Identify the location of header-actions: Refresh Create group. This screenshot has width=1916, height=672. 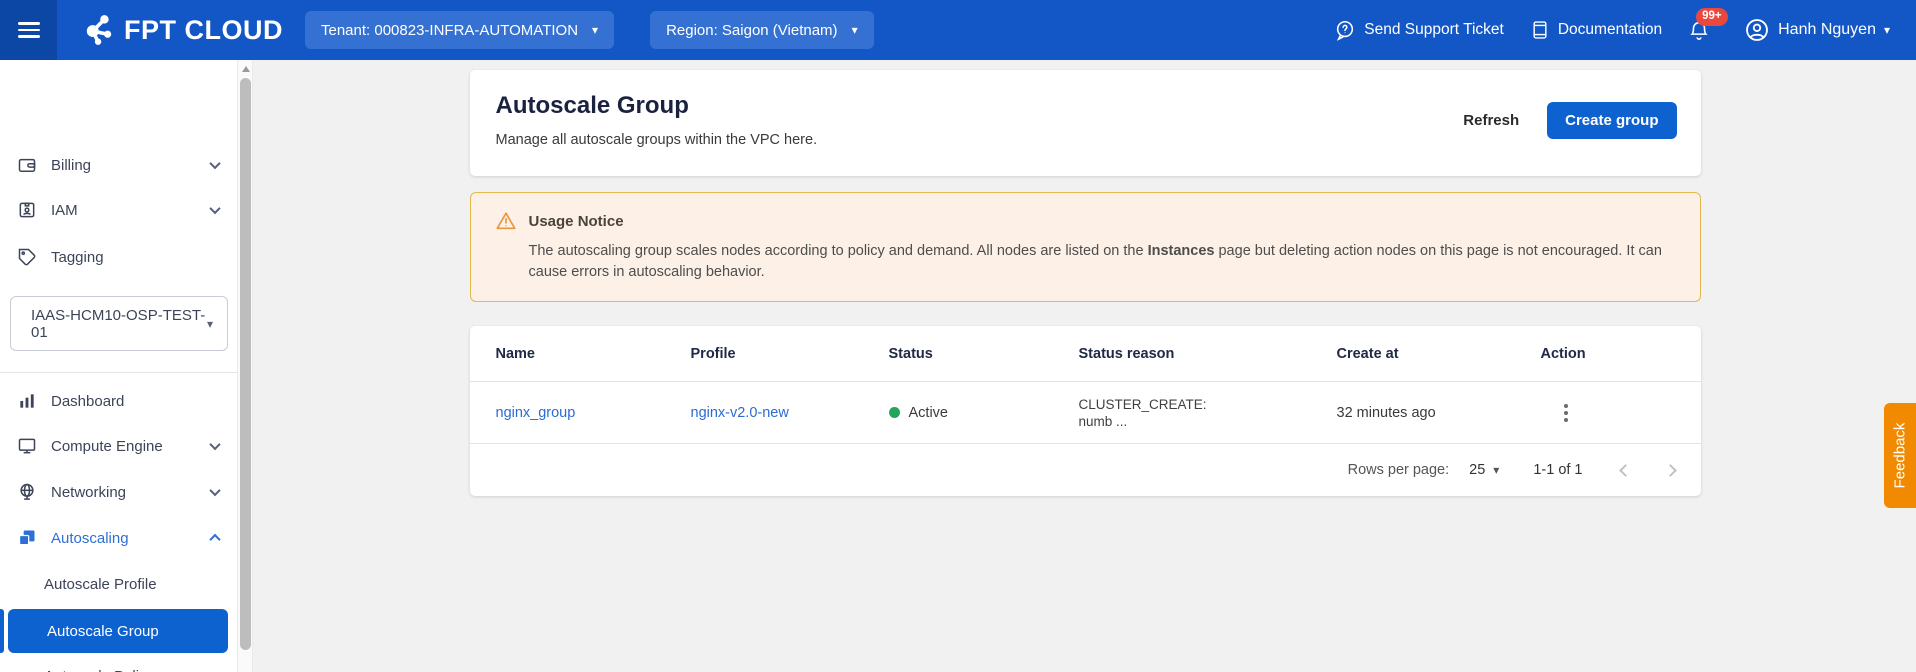
(1565, 120).